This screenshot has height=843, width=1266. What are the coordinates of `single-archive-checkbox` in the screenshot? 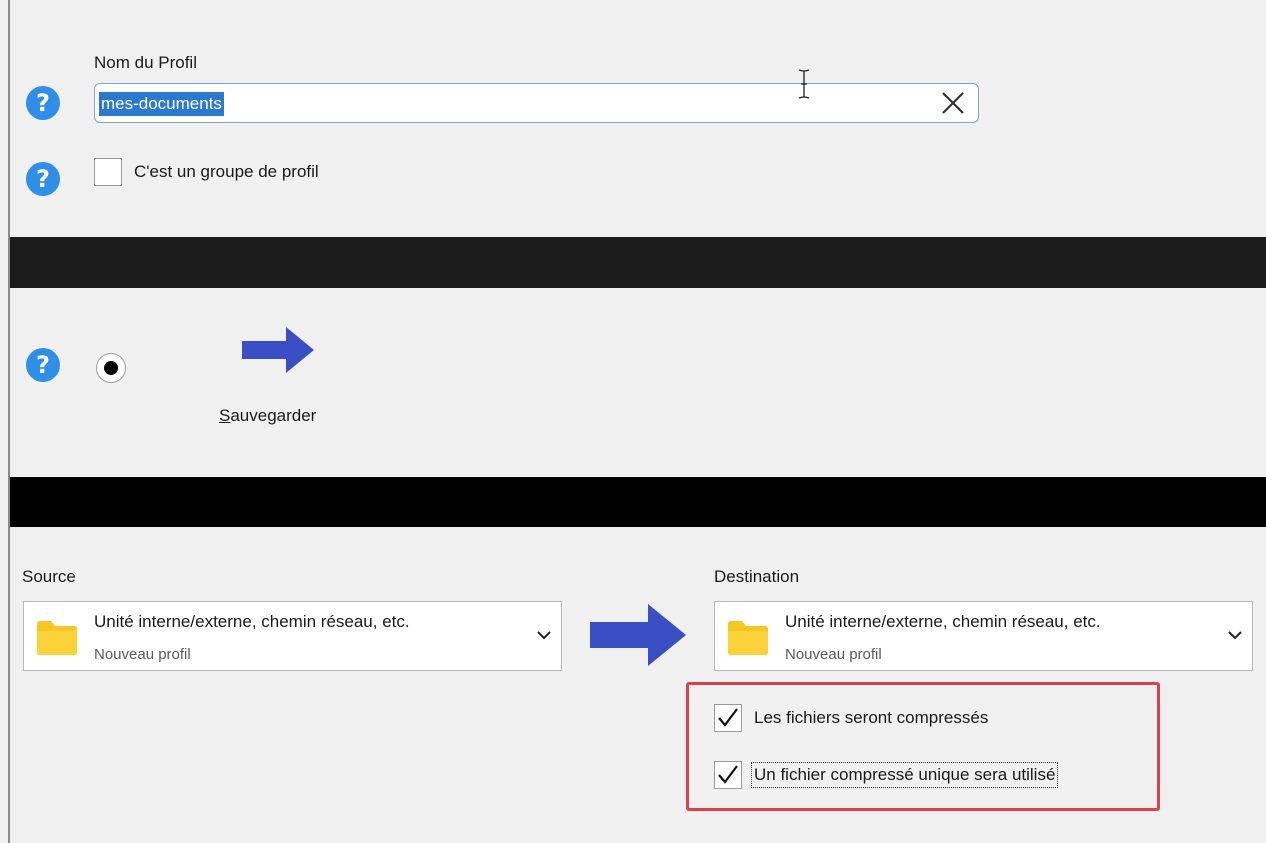 It's located at (728, 775).